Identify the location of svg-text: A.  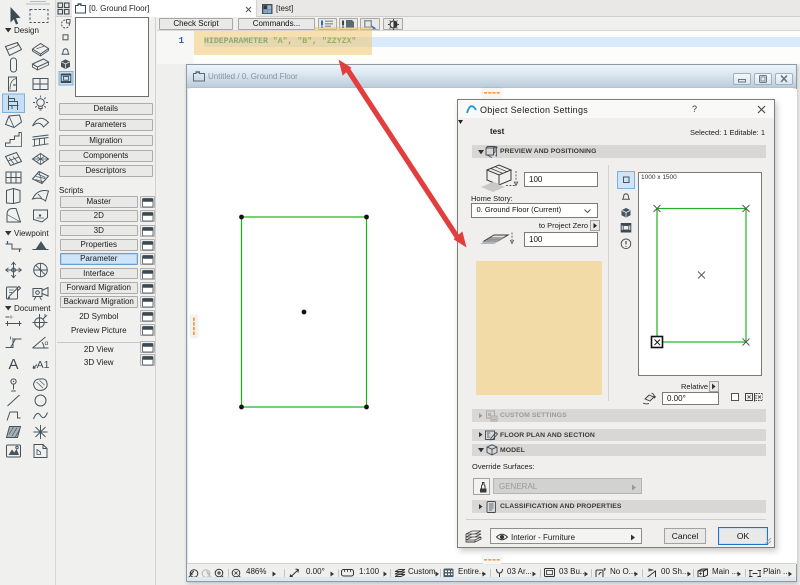
(13, 364).